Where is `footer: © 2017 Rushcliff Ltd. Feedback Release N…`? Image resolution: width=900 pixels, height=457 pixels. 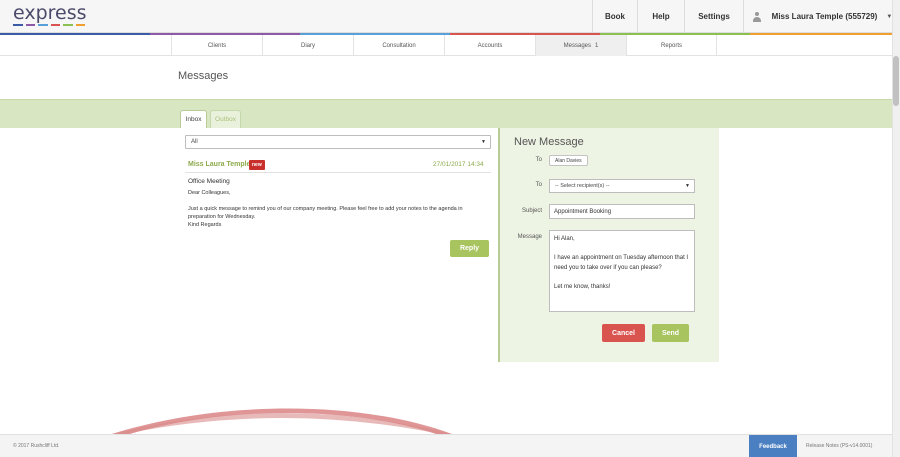 footer: © 2017 Rushcliff Ltd. Feedback Release N… is located at coordinates (446, 445).